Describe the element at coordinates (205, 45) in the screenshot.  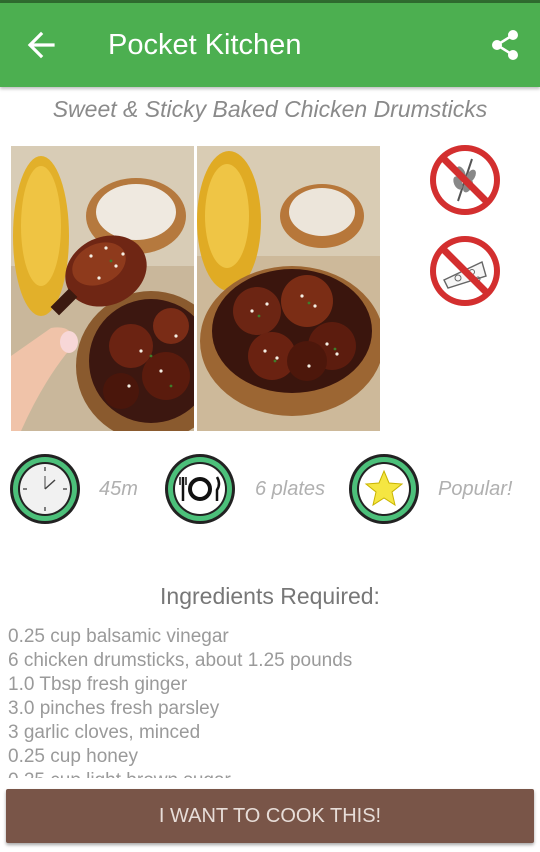
I see `app-title: Pocket Kitchen` at that location.